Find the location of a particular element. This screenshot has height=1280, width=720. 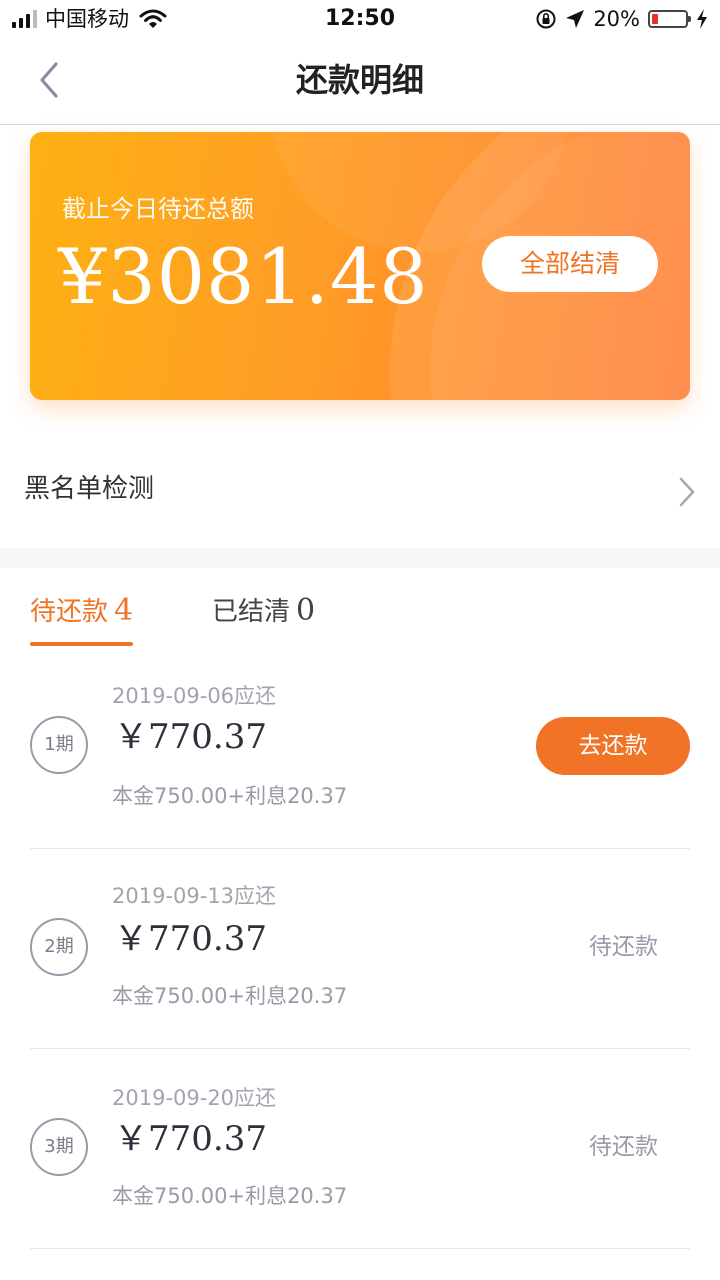

settle-all-button: 全部结清 is located at coordinates (570, 264).